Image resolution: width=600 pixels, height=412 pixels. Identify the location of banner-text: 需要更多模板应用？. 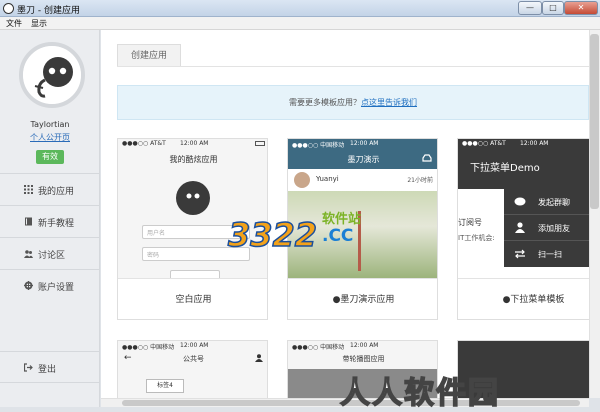
(325, 102).